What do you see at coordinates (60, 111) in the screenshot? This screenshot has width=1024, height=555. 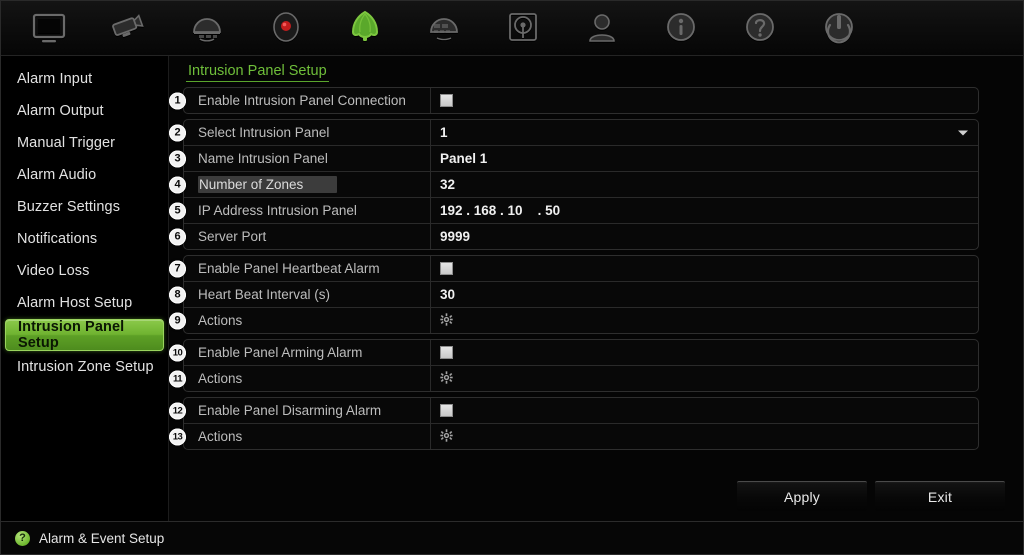 I see `sidebar-item-label: Alarm Output` at bounding box center [60, 111].